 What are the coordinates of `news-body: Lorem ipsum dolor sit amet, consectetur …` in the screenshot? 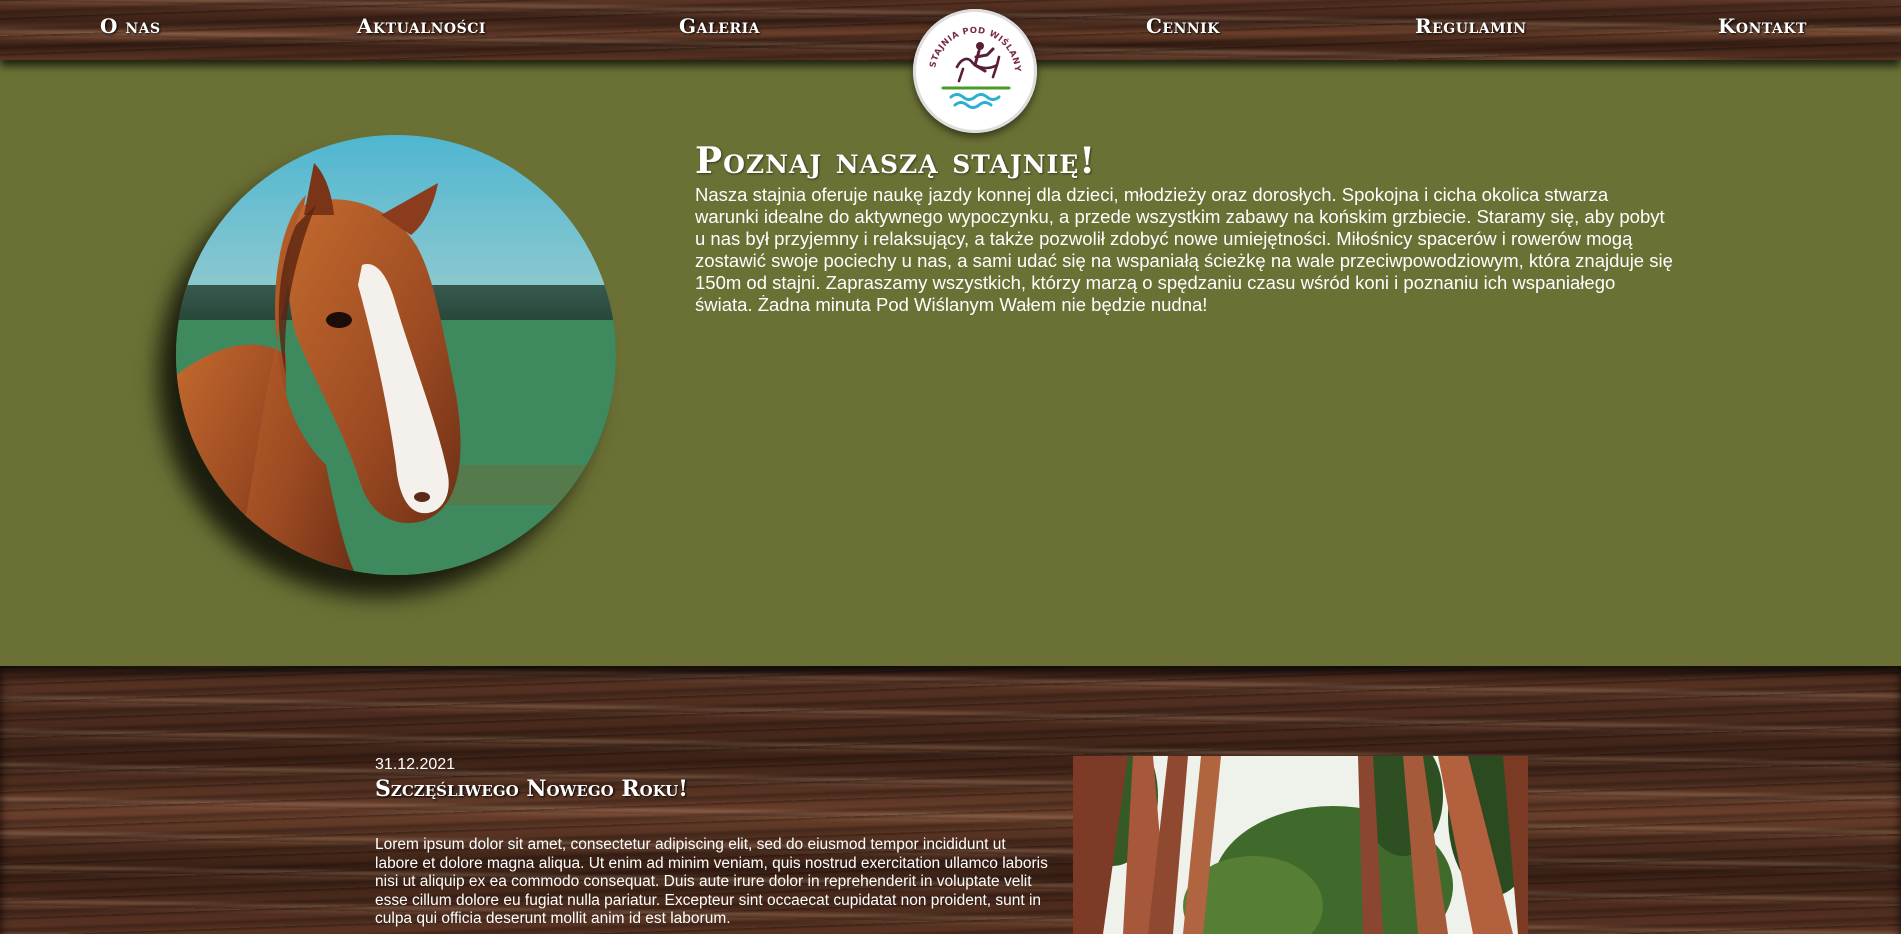 It's located at (711, 881).